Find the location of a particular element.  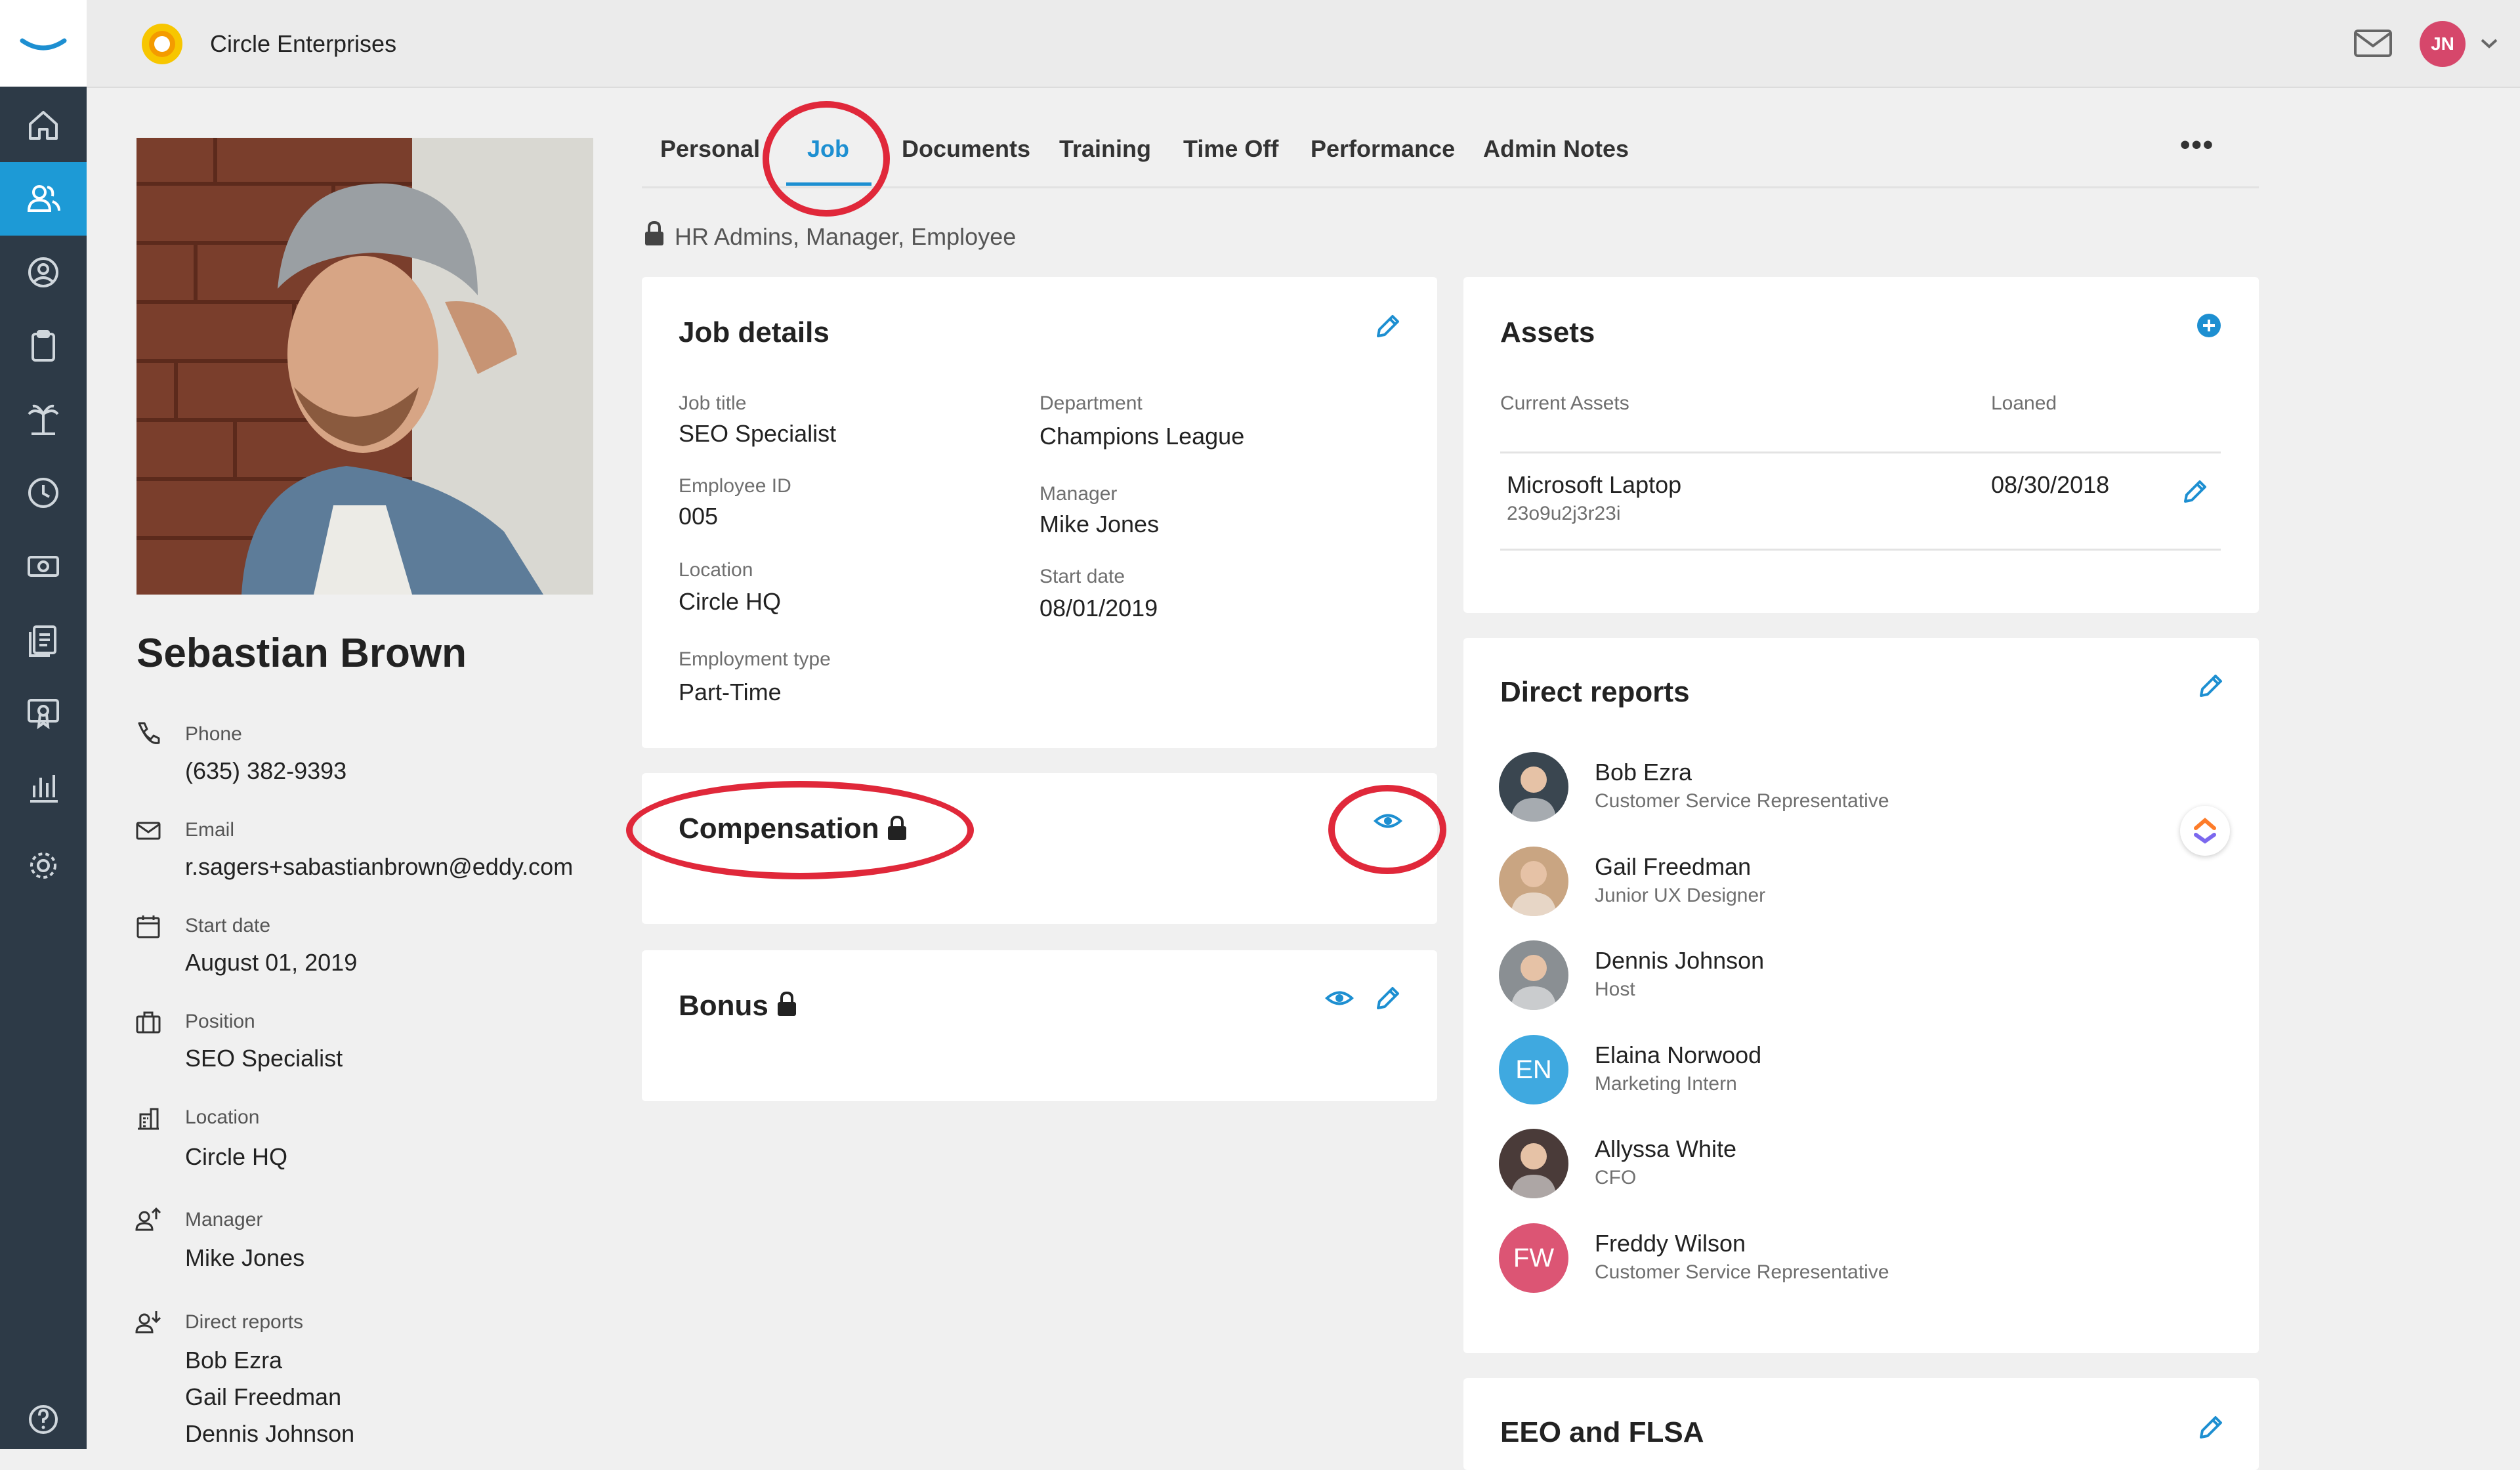

tab-divider is located at coordinates (1450, 187).